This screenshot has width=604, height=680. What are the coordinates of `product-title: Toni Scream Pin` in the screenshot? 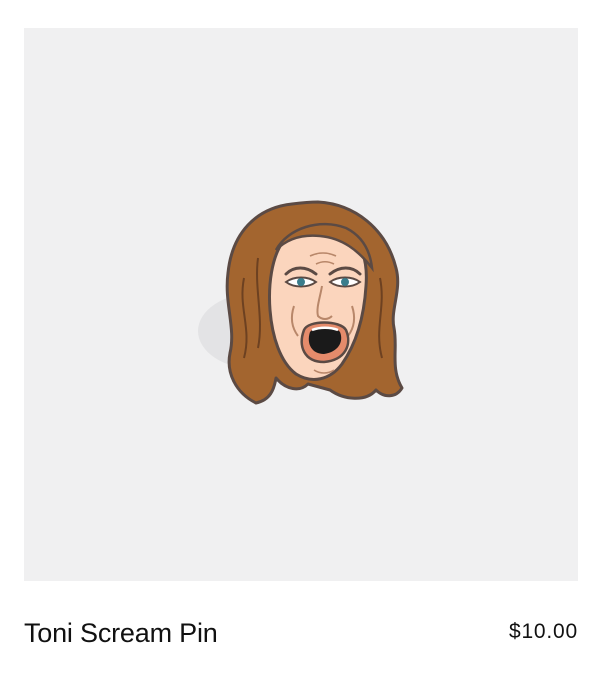 It's located at (121, 633).